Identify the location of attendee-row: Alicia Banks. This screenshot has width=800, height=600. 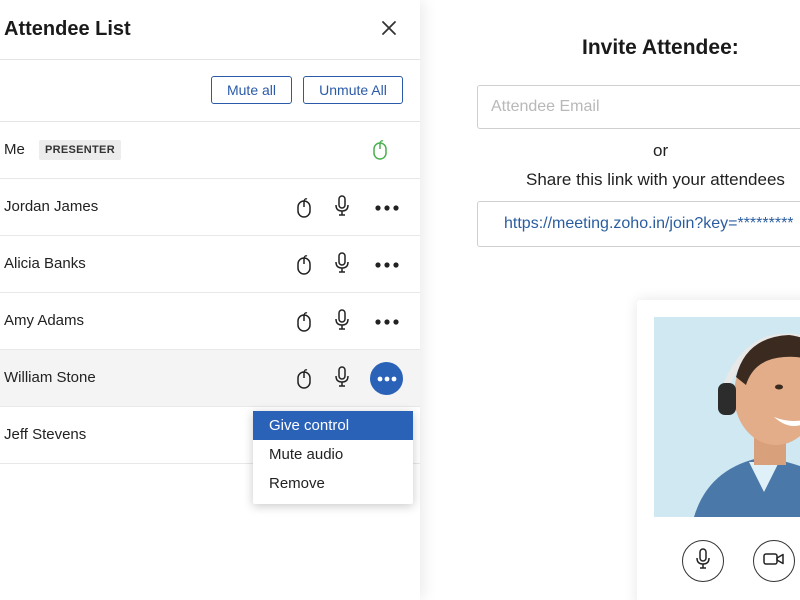
(210, 264).